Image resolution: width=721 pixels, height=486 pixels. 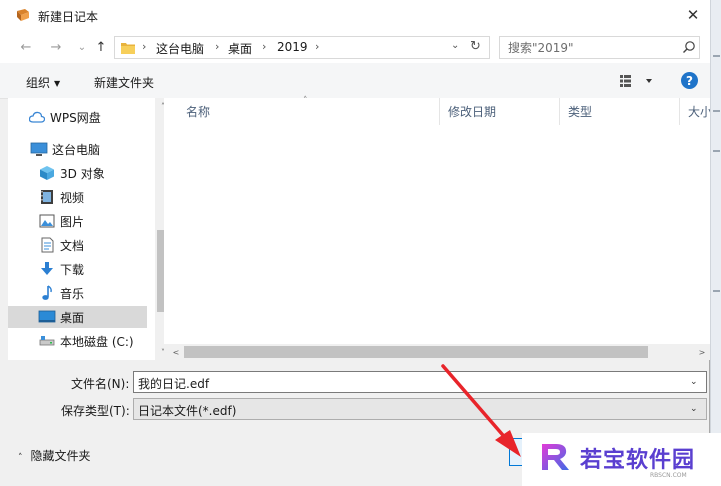 I want to click on filename-label: 文件名(N):, so click(x=100, y=384).